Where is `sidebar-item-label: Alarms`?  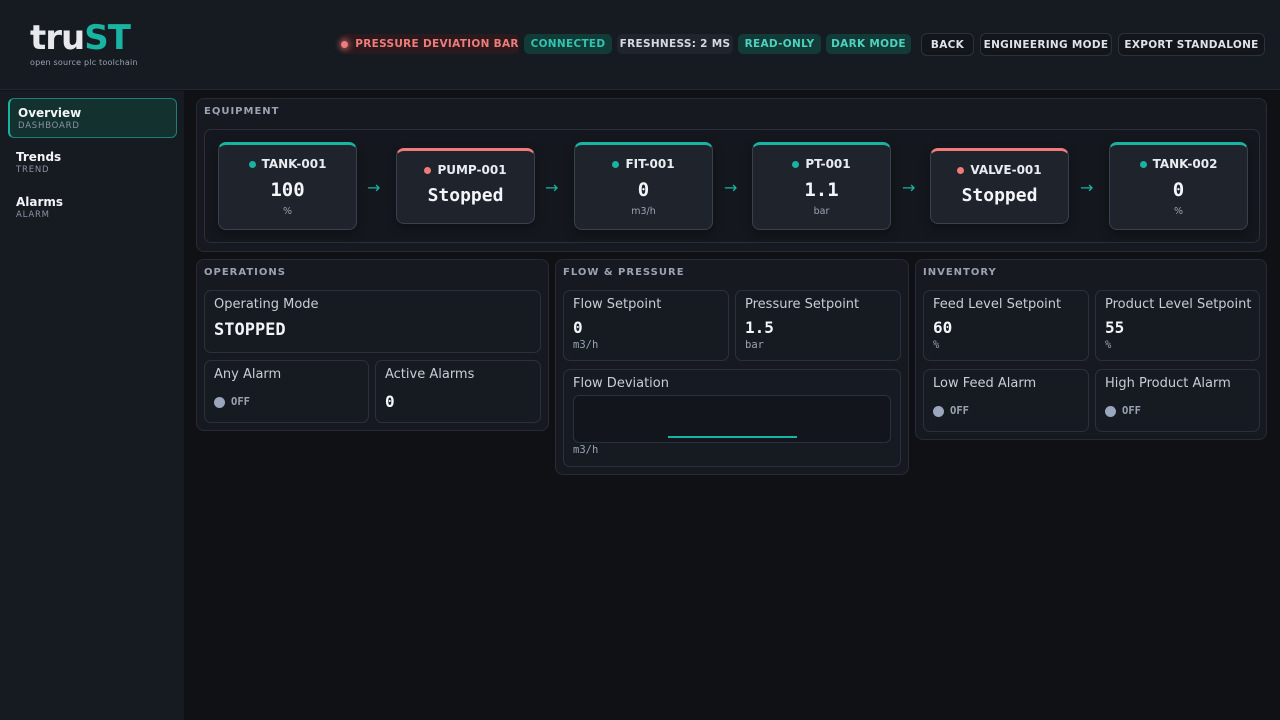 sidebar-item-label: Alarms is located at coordinates (40, 202).